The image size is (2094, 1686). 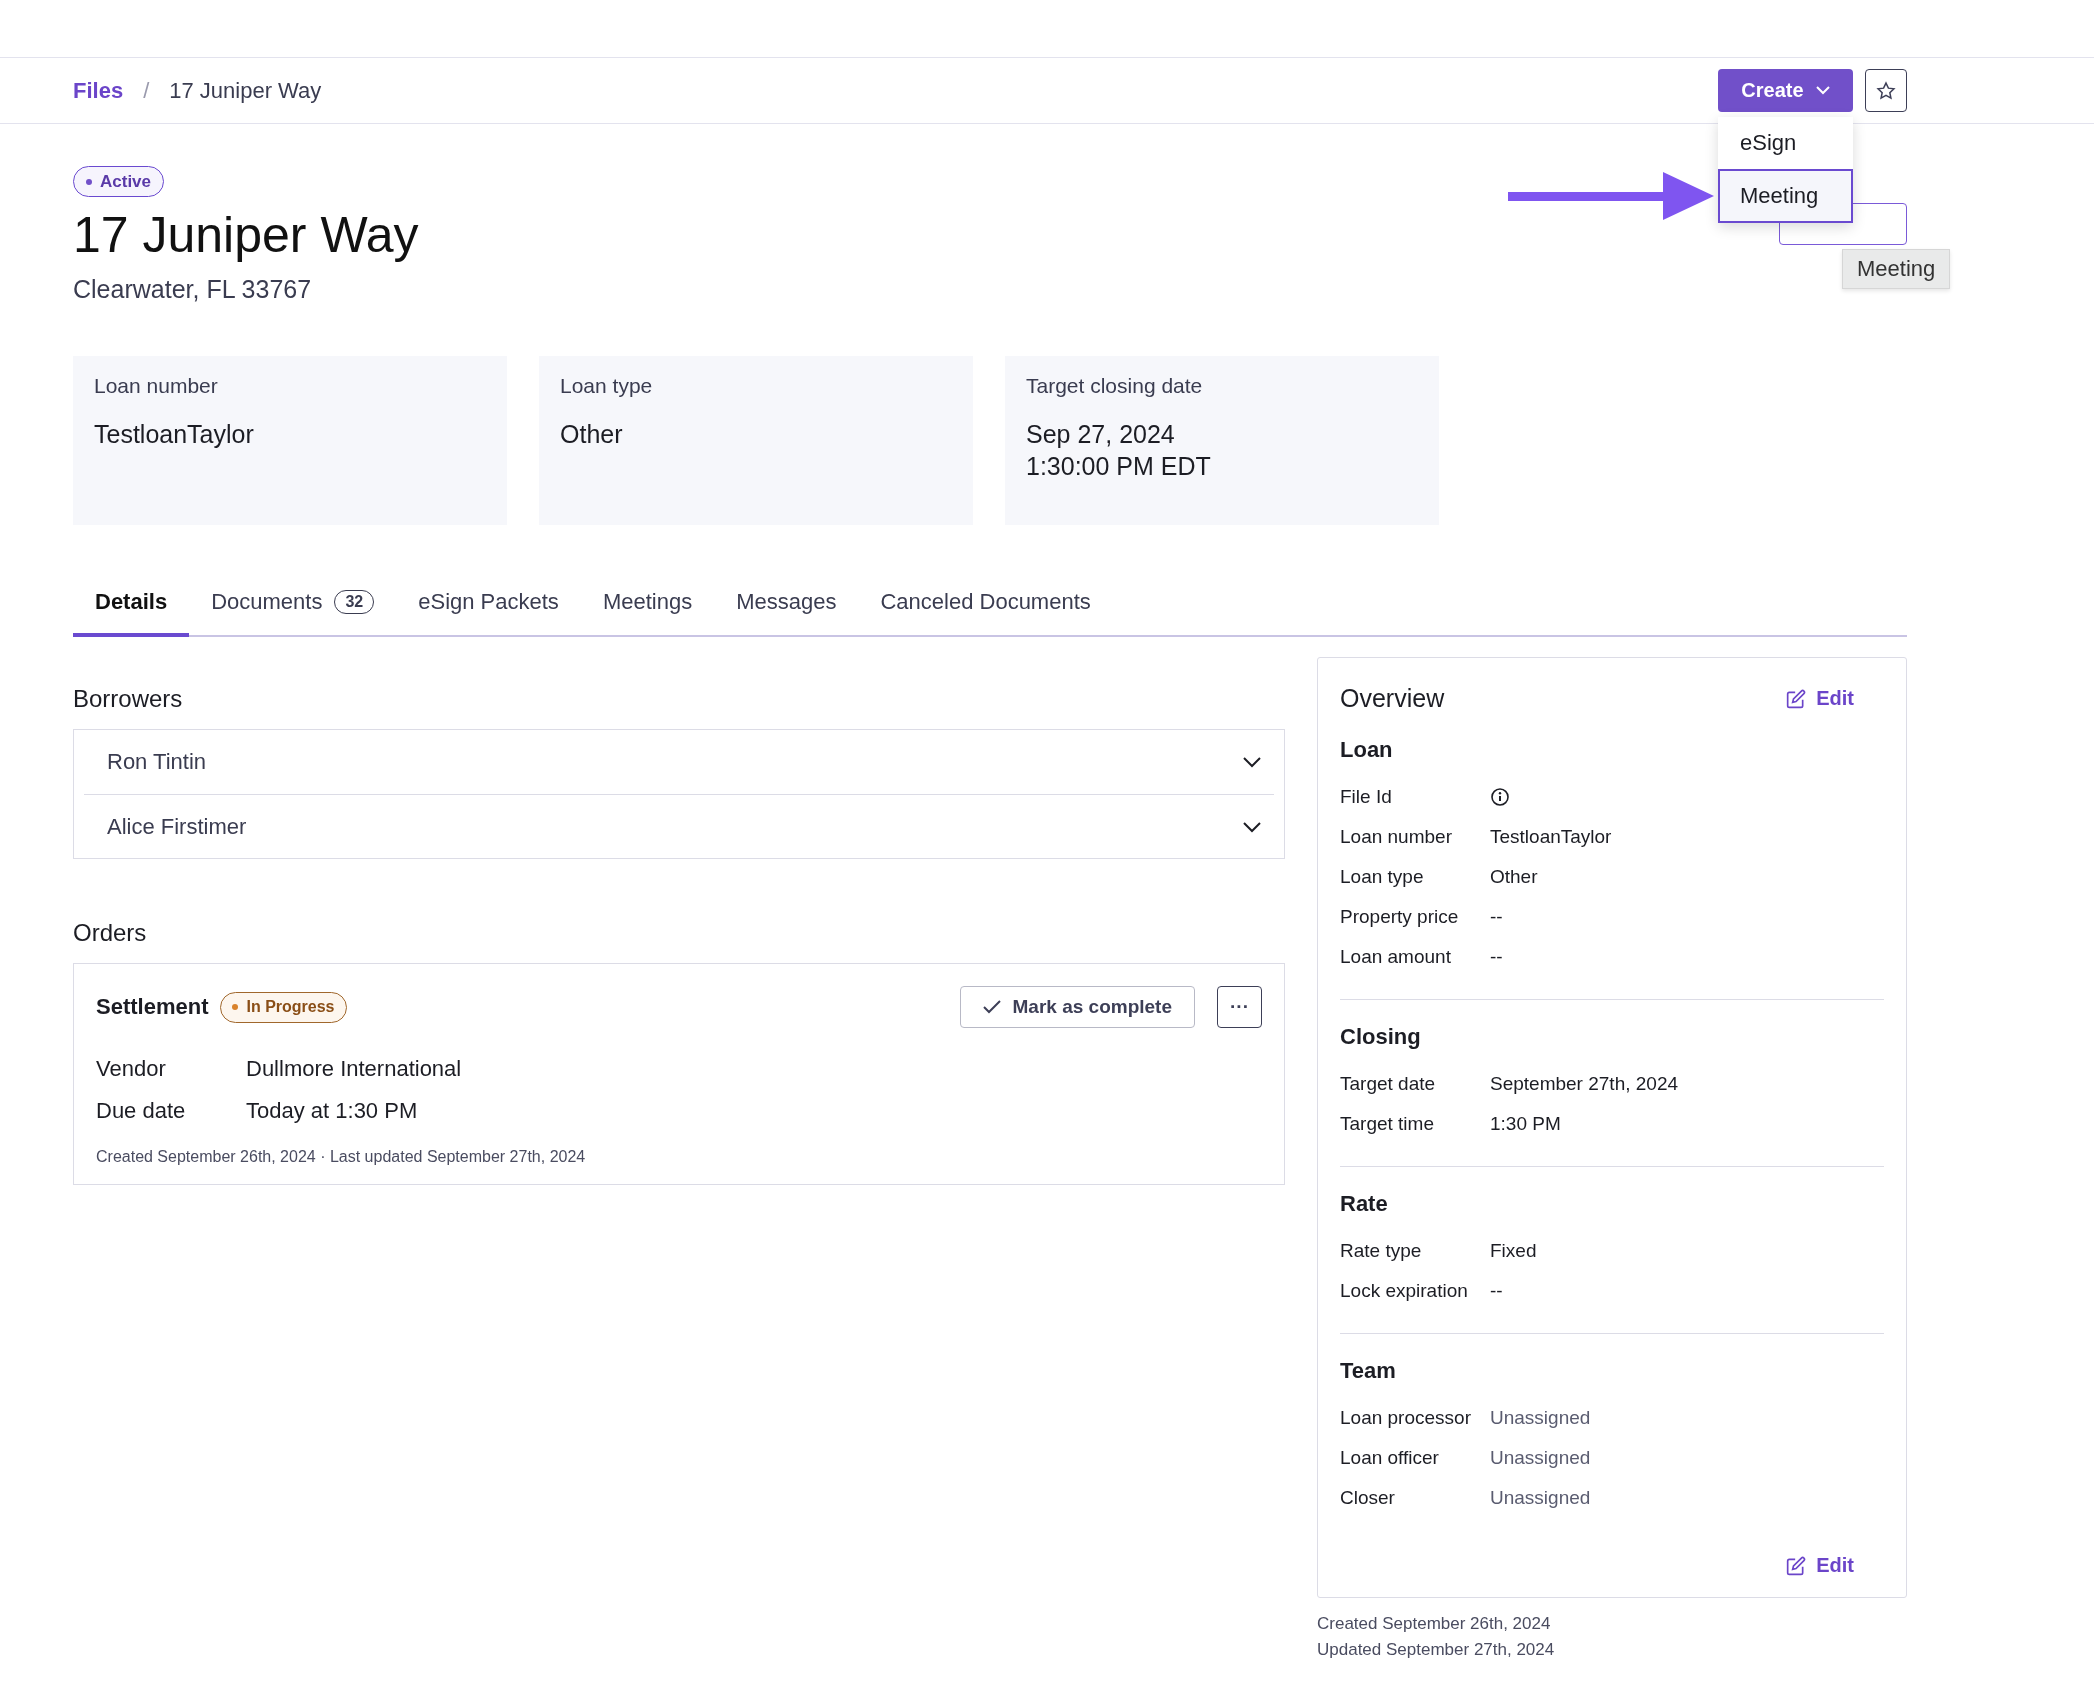 What do you see at coordinates (985, 607) in the screenshot?
I see `tab: Canceled Documents` at bounding box center [985, 607].